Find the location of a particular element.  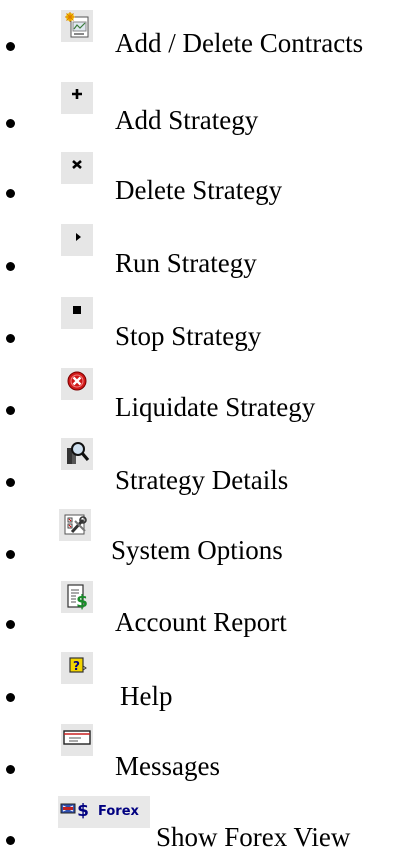

plus-icon is located at coordinates (77, 98).